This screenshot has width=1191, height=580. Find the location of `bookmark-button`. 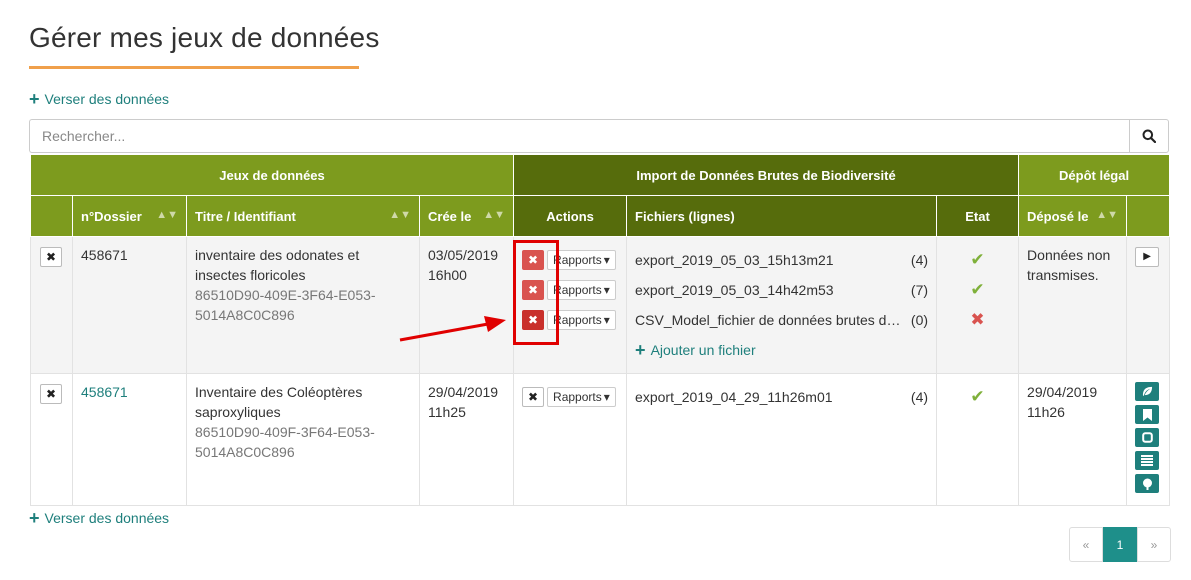

bookmark-button is located at coordinates (1147, 414).